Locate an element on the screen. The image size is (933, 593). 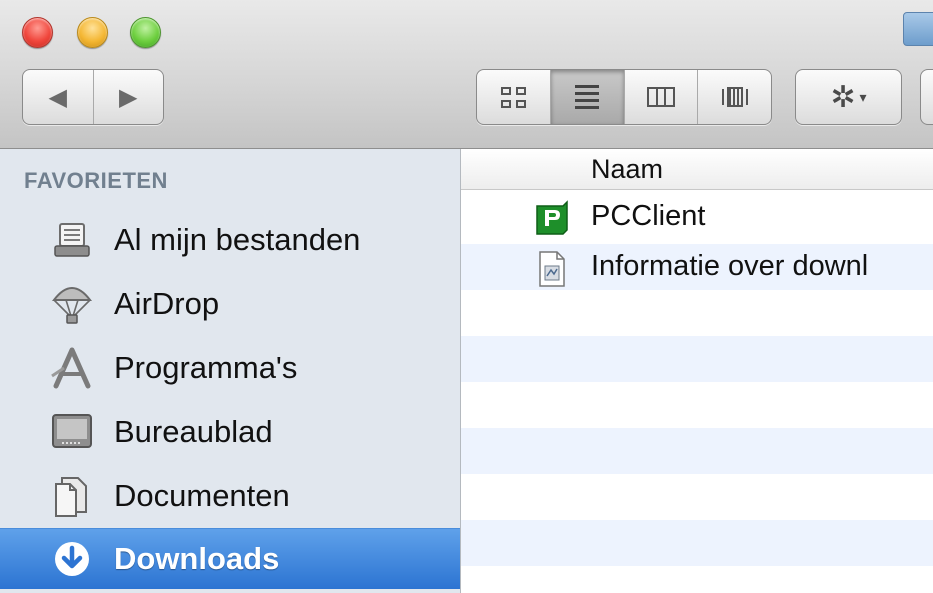
list-view-button is located at coordinates (587, 97).